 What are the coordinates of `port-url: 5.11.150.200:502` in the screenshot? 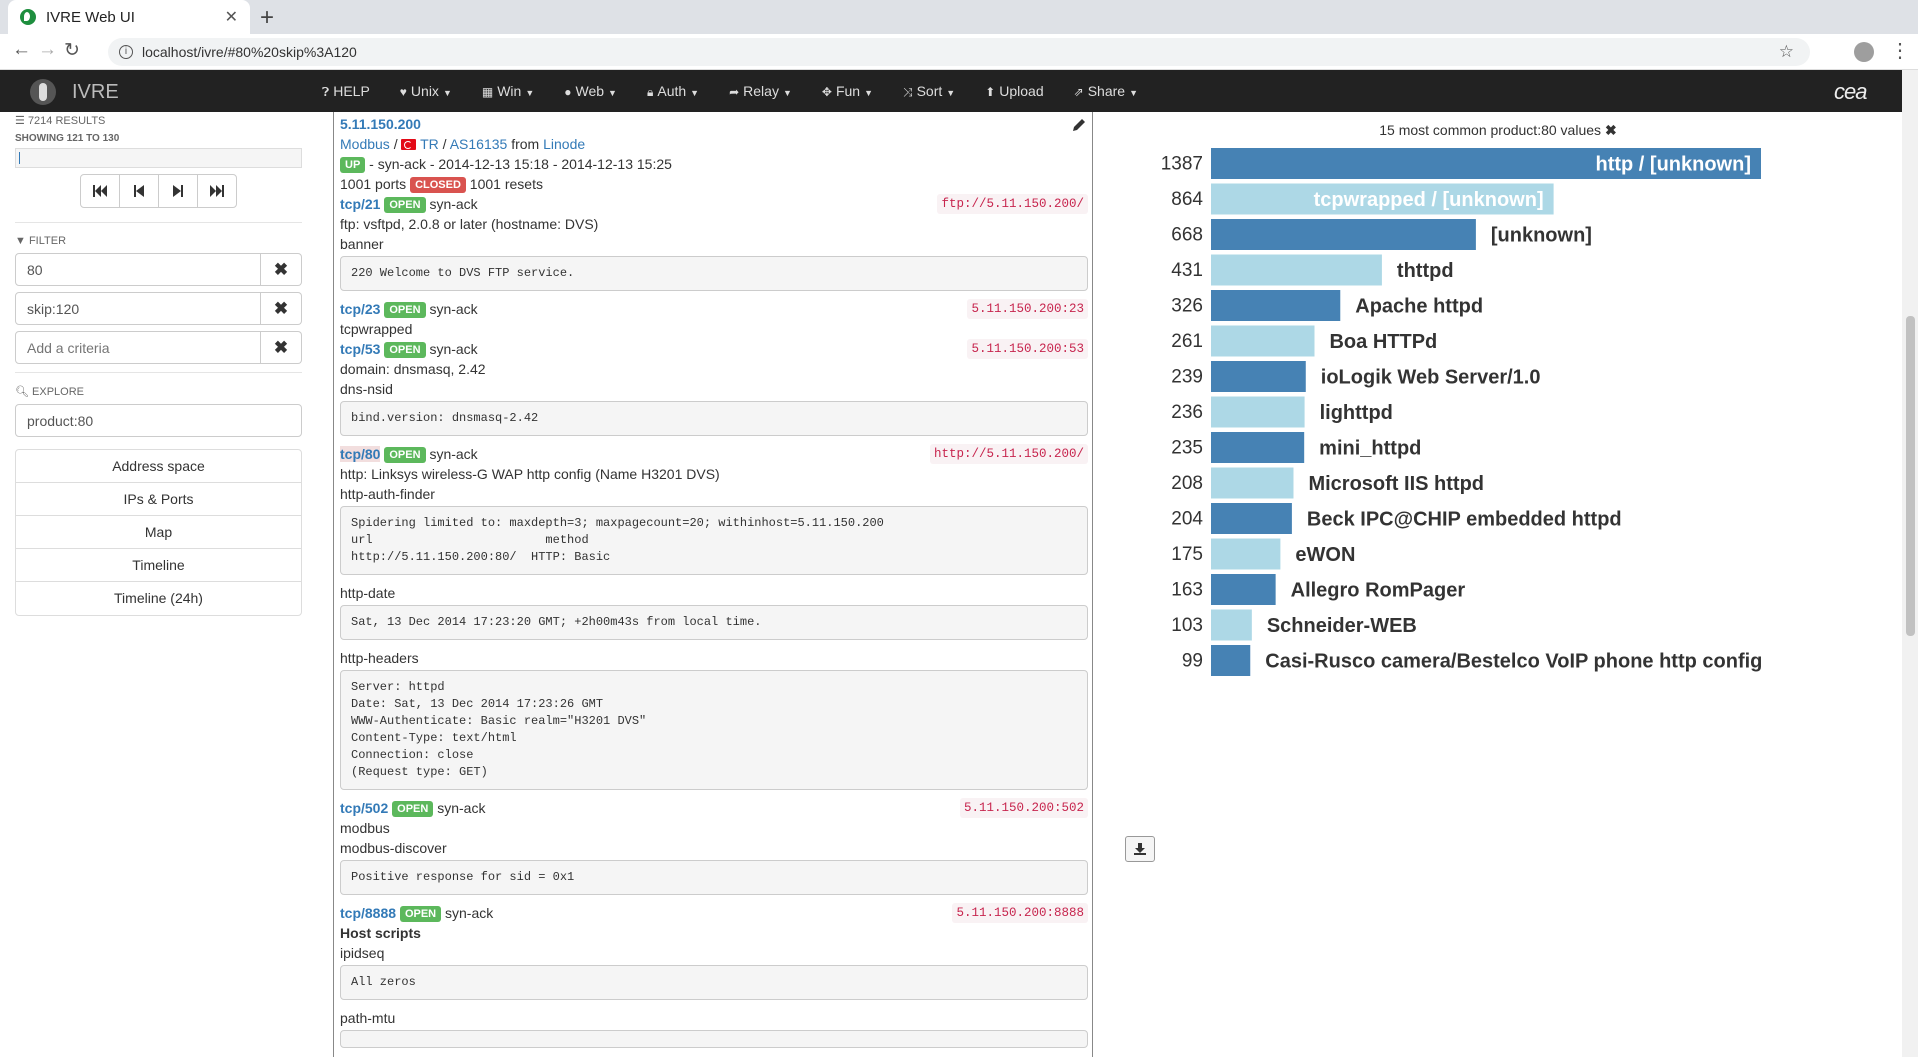 It's located at (1023, 808).